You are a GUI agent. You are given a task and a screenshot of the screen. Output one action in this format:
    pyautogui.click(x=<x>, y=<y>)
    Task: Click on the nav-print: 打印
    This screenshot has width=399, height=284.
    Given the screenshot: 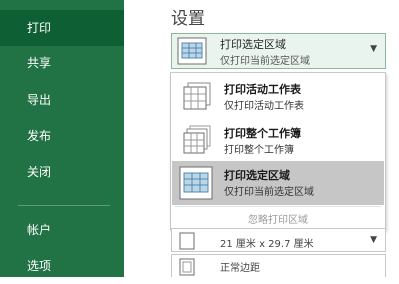 What is the action you would take?
    pyautogui.click(x=62, y=28)
    